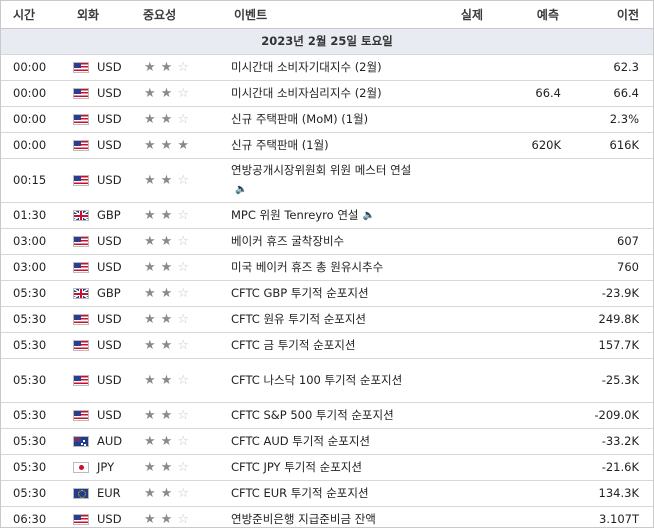 This screenshot has height=532, width=654. I want to click on event-name: CFTC 나스닥 100 투기적 순포지션, so click(316, 380).